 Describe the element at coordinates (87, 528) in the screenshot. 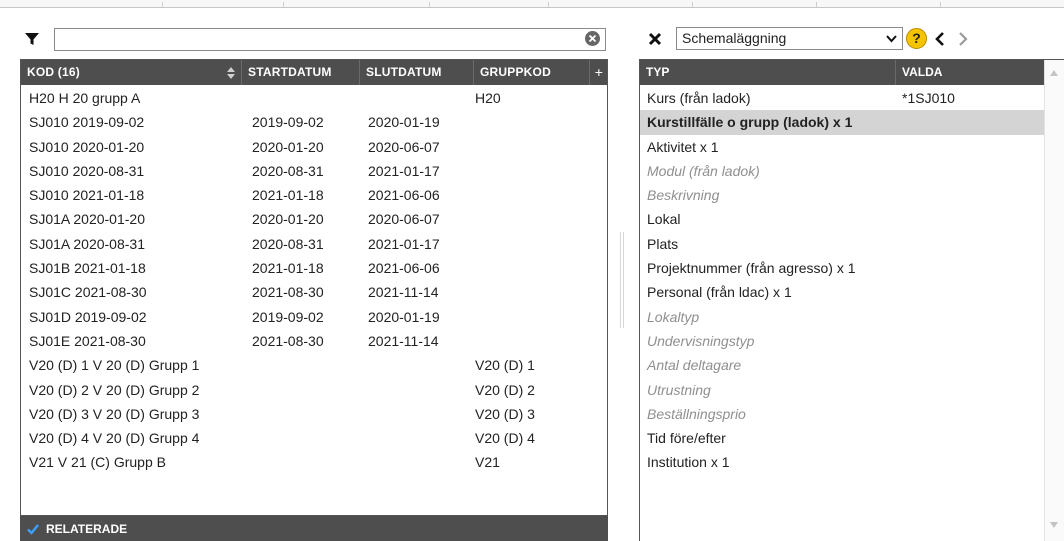

I see `related-label: RELATERADE` at that location.